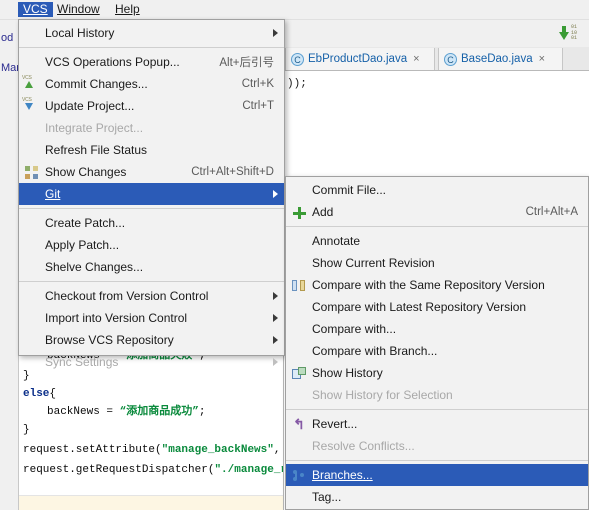  What do you see at coordinates (437, 373) in the screenshot?
I see `menu-item-show-history: Show History` at bounding box center [437, 373].